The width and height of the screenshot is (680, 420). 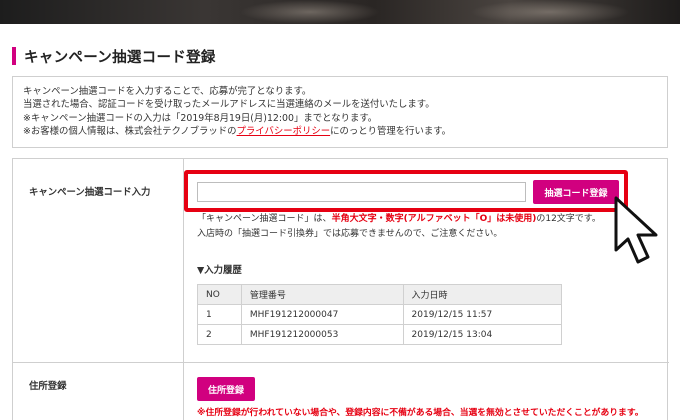 I want to click on history-title: ▼入力履歴, so click(x=219, y=270).